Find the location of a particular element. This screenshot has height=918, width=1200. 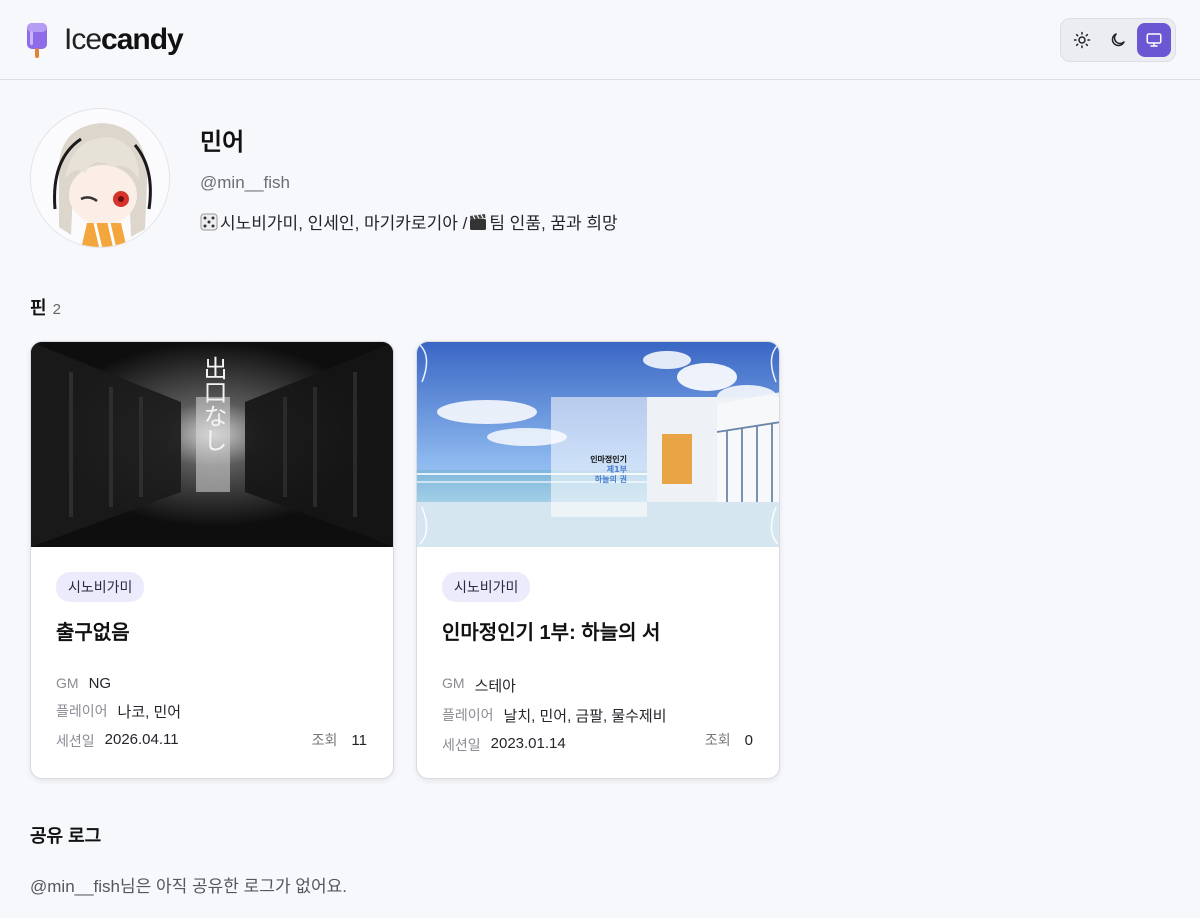

profile-bio: 시노비가미, 인세인, 마기카로기아 / 팀 인품, 꿈과 희망 is located at coordinates (409, 221).